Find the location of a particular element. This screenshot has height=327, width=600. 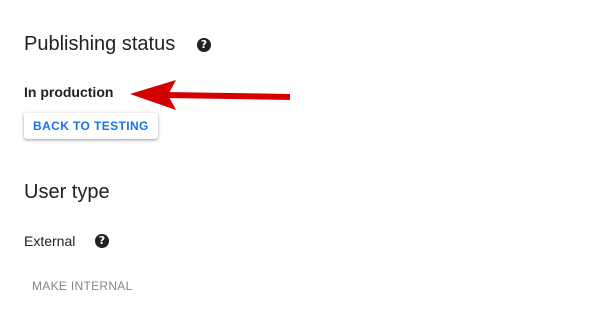

user-type-value: External is located at coordinates (50, 241).